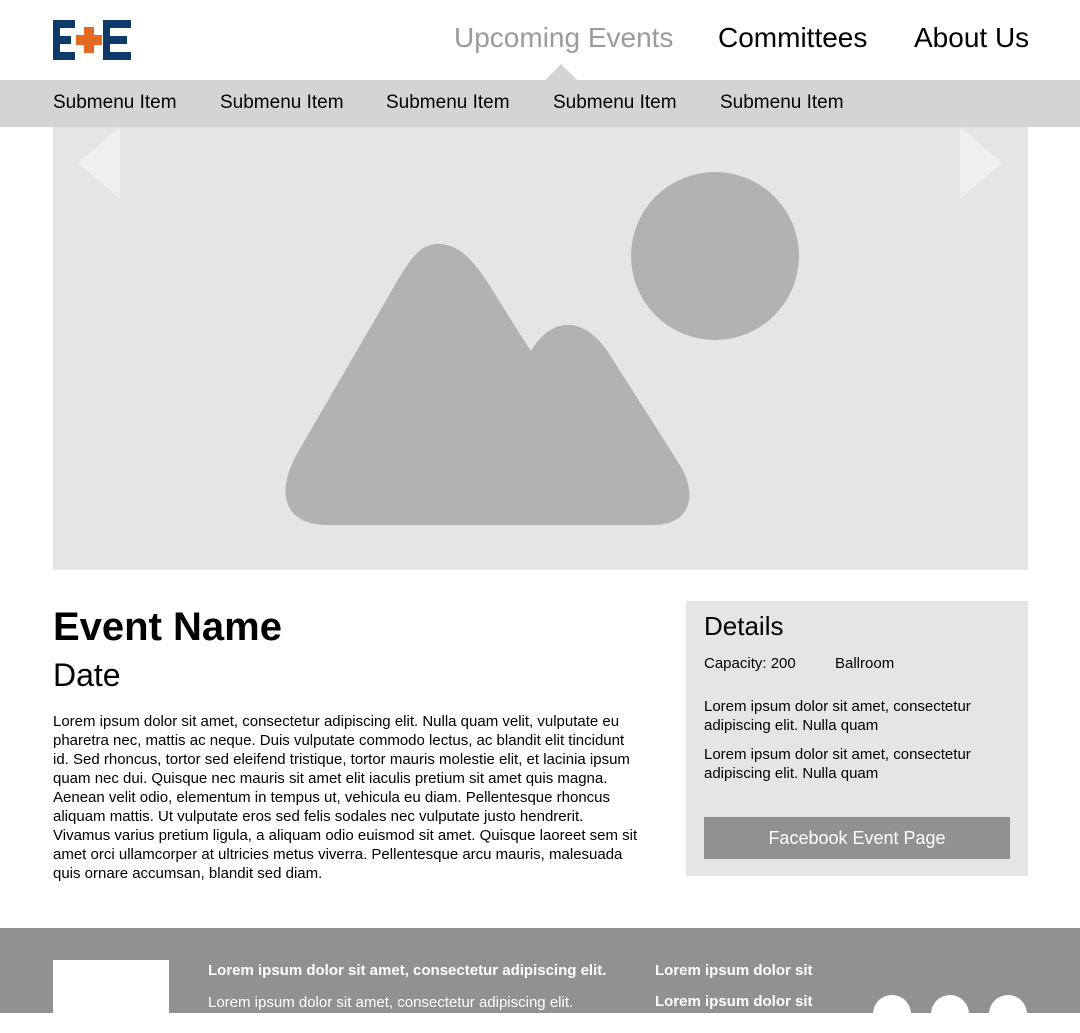  I want to click on event-name: Event Name, so click(167, 627).